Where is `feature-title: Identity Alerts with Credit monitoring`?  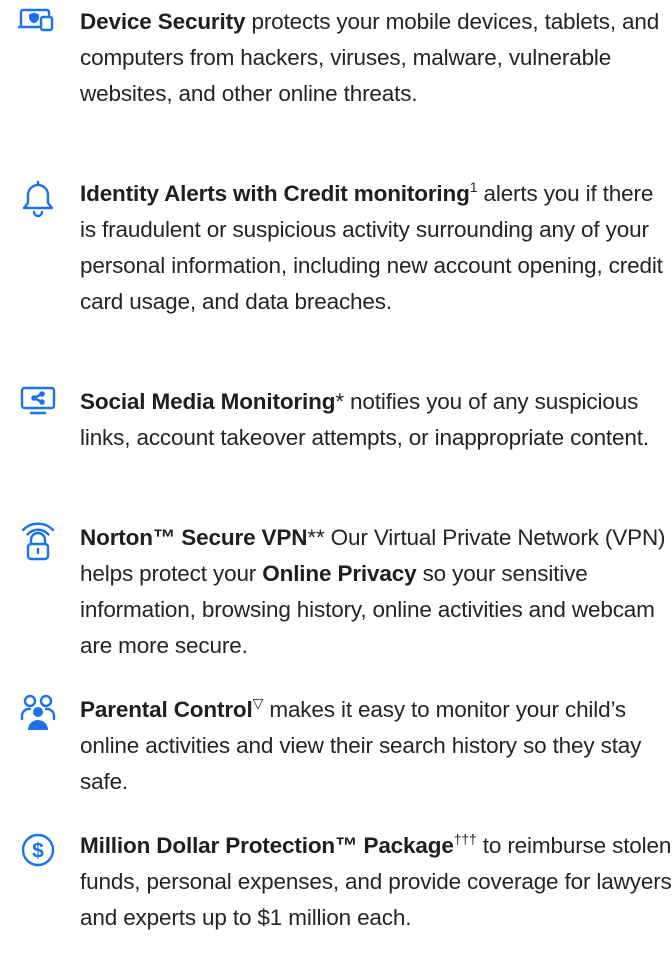
feature-title: Identity Alerts with Credit monitoring is located at coordinates (275, 193).